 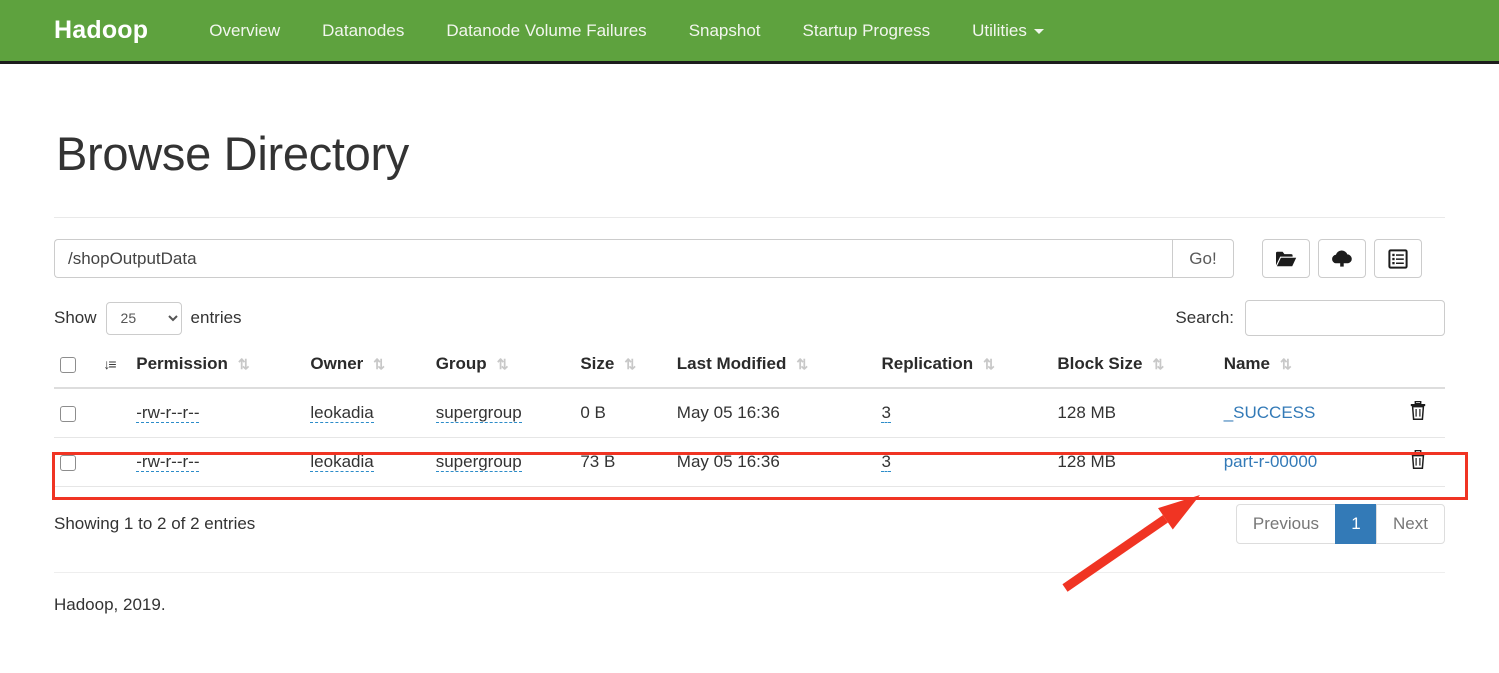 I want to click on cloud-upload-icon, so click(x=1342, y=258).